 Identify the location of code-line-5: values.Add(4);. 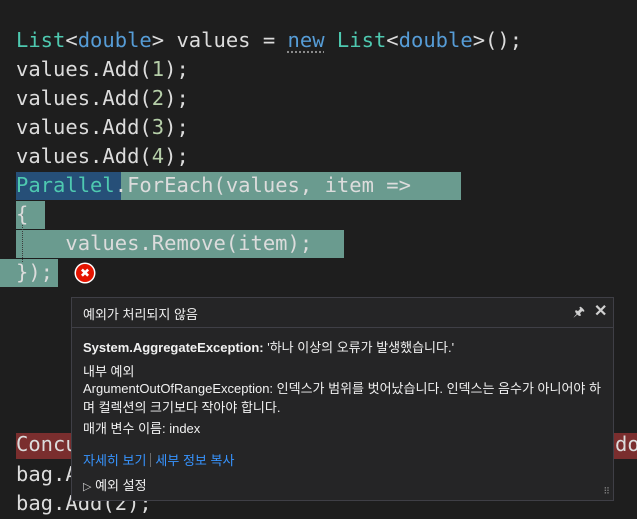
(102, 156).